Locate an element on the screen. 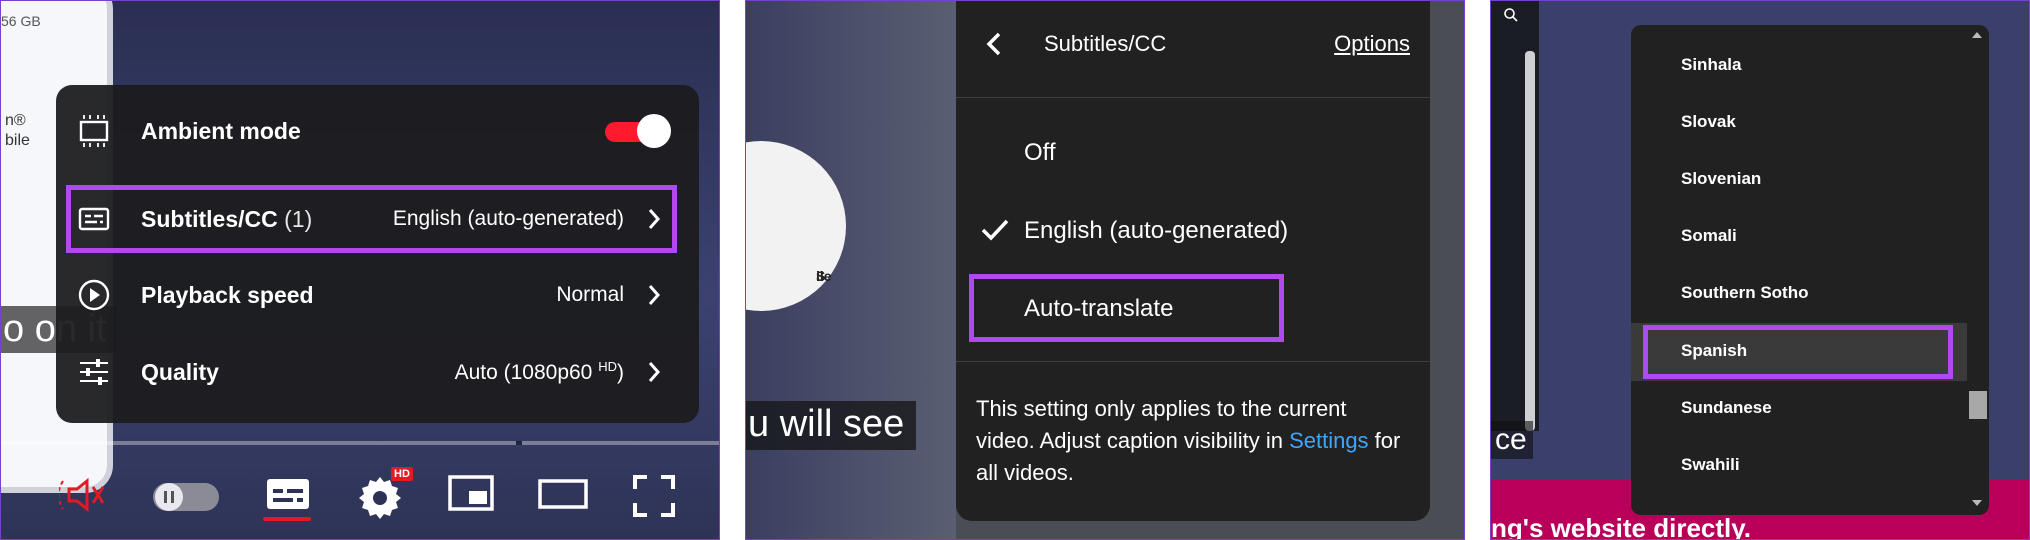  fullscreen-icon is located at coordinates (654, 496).